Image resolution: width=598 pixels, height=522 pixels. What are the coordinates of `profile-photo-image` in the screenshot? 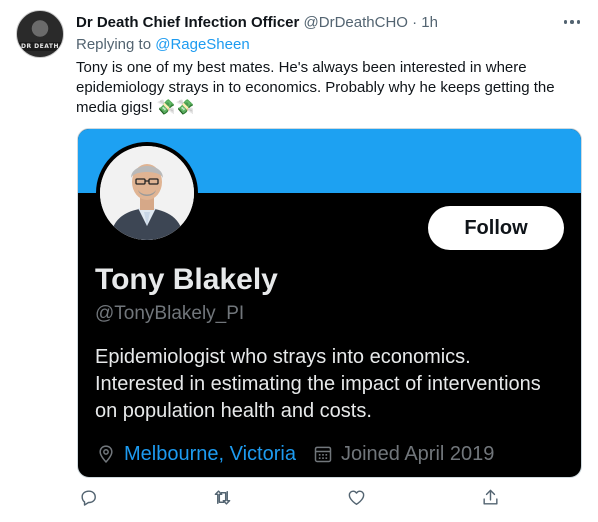 It's located at (147, 193).